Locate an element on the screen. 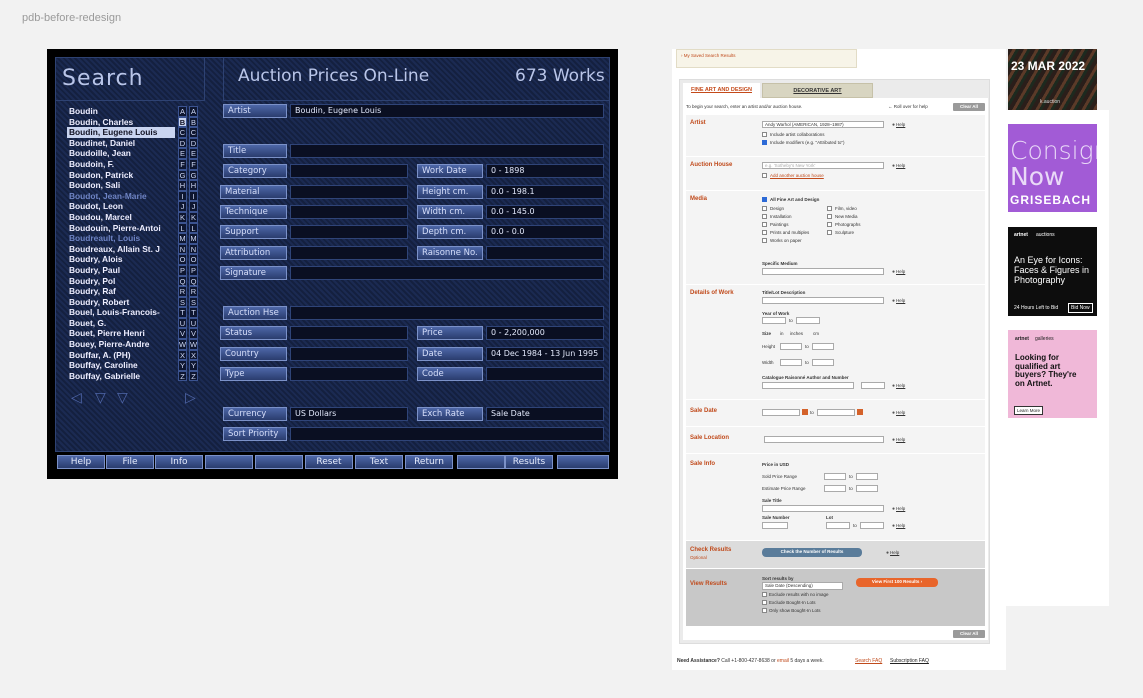 Image resolution: width=1143 pixels, height=698 pixels. sale-number-input is located at coordinates (775, 525).